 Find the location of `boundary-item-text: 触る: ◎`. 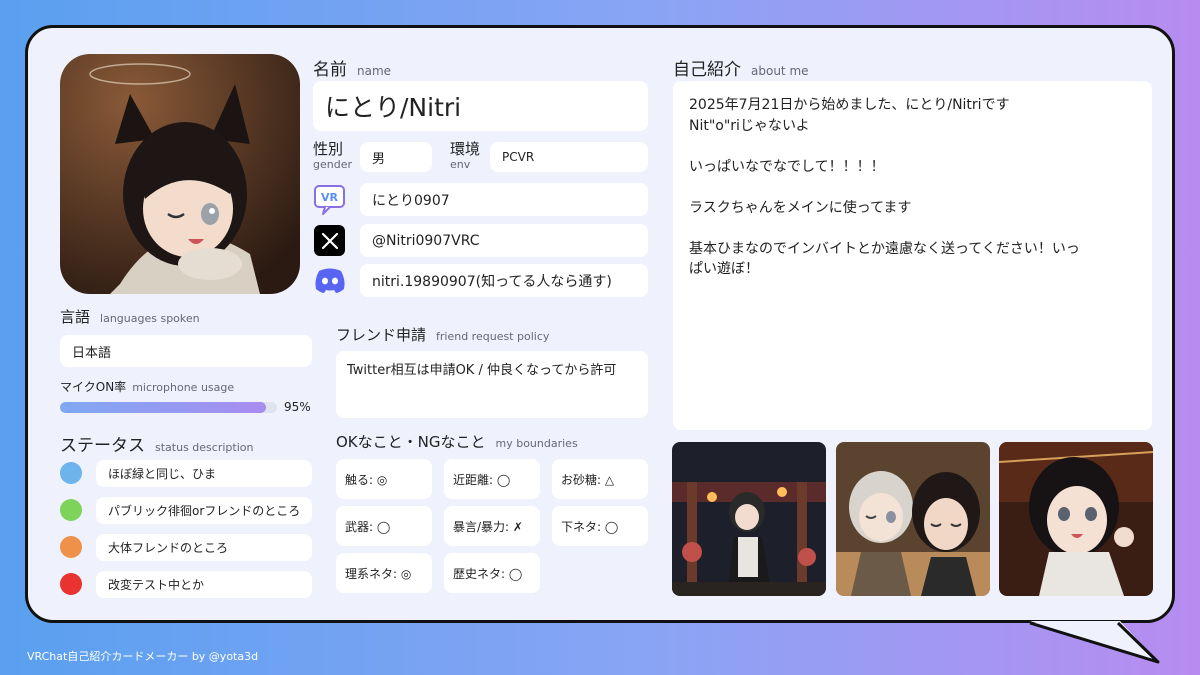

boundary-item-text: 触る: ◎ is located at coordinates (366, 479).